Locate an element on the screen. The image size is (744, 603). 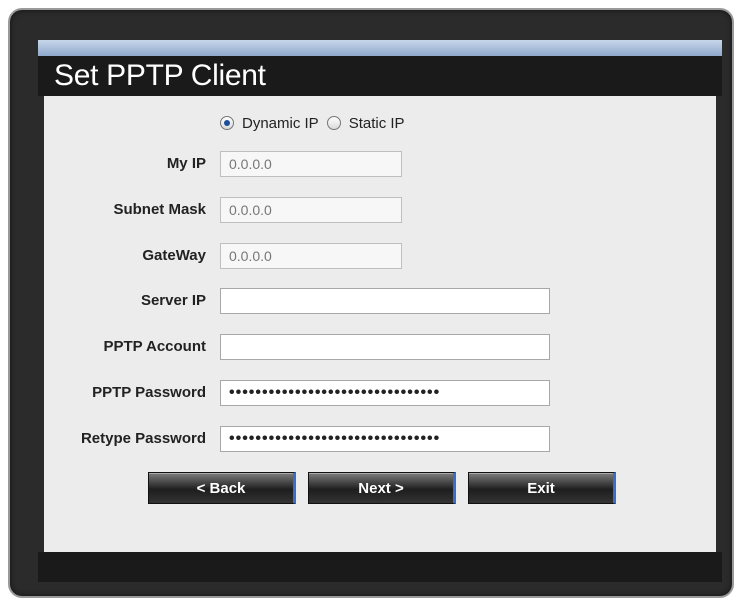
bottom-bar is located at coordinates (380, 567).